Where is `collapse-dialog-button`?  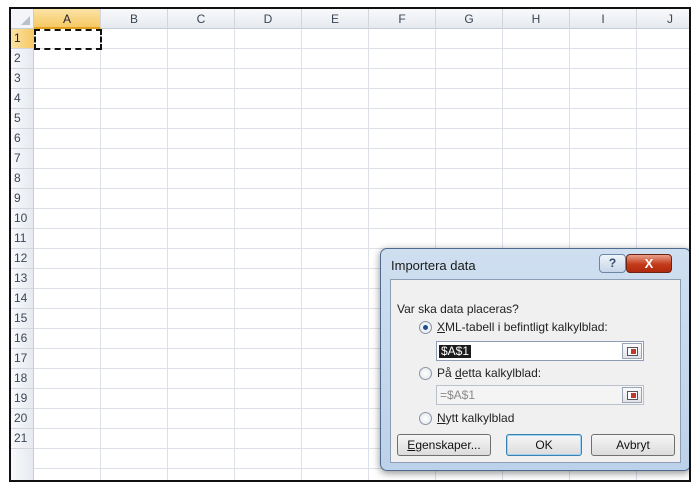
collapse-dialog-button is located at coordinates (632, 351).